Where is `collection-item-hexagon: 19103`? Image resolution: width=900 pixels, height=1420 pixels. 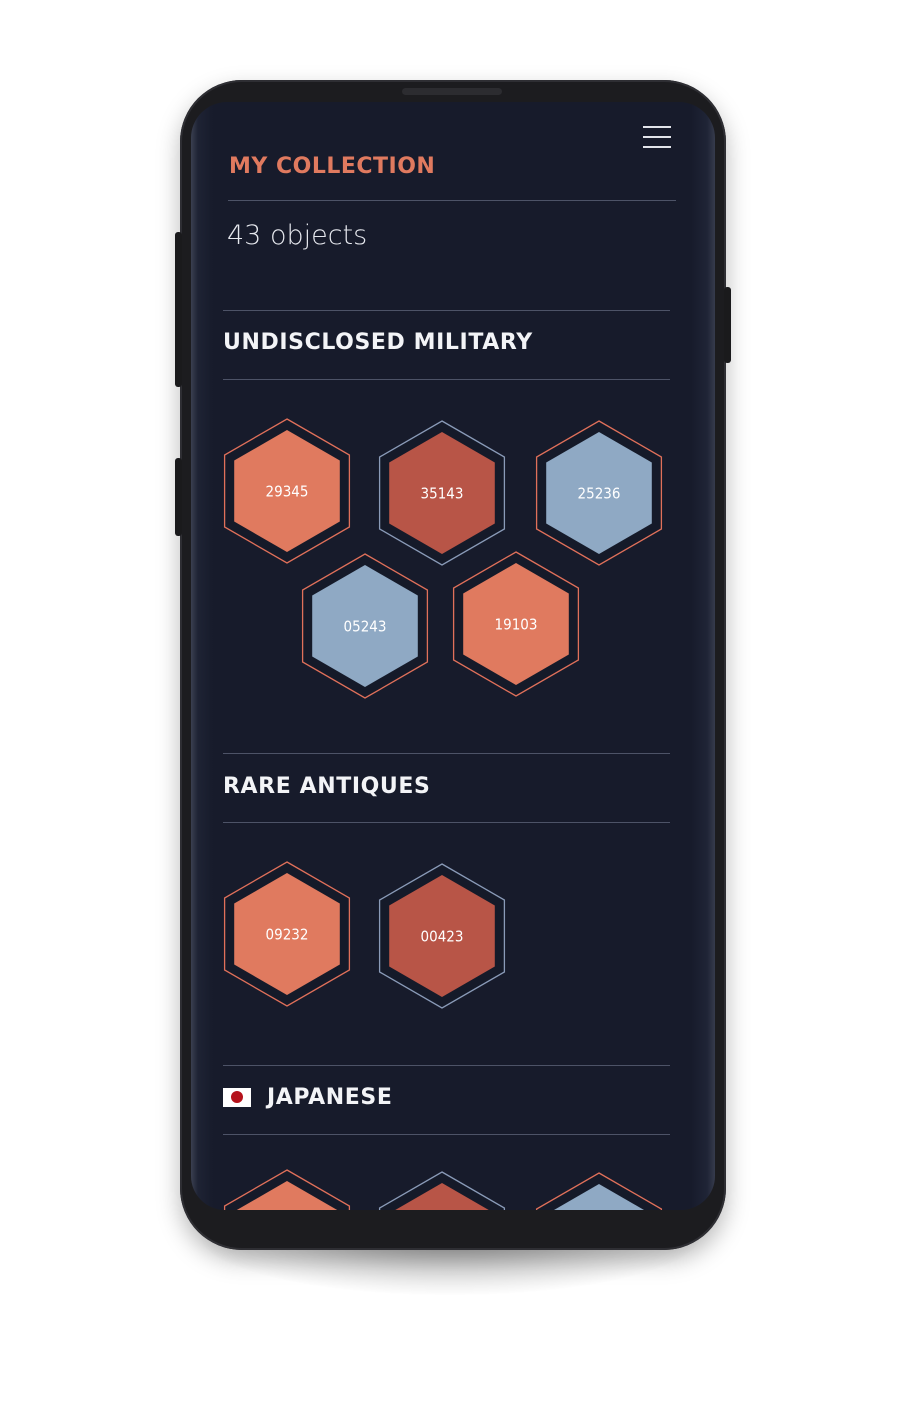 collection-item-hexagon: 19103 is located at coordinates (516, 624).